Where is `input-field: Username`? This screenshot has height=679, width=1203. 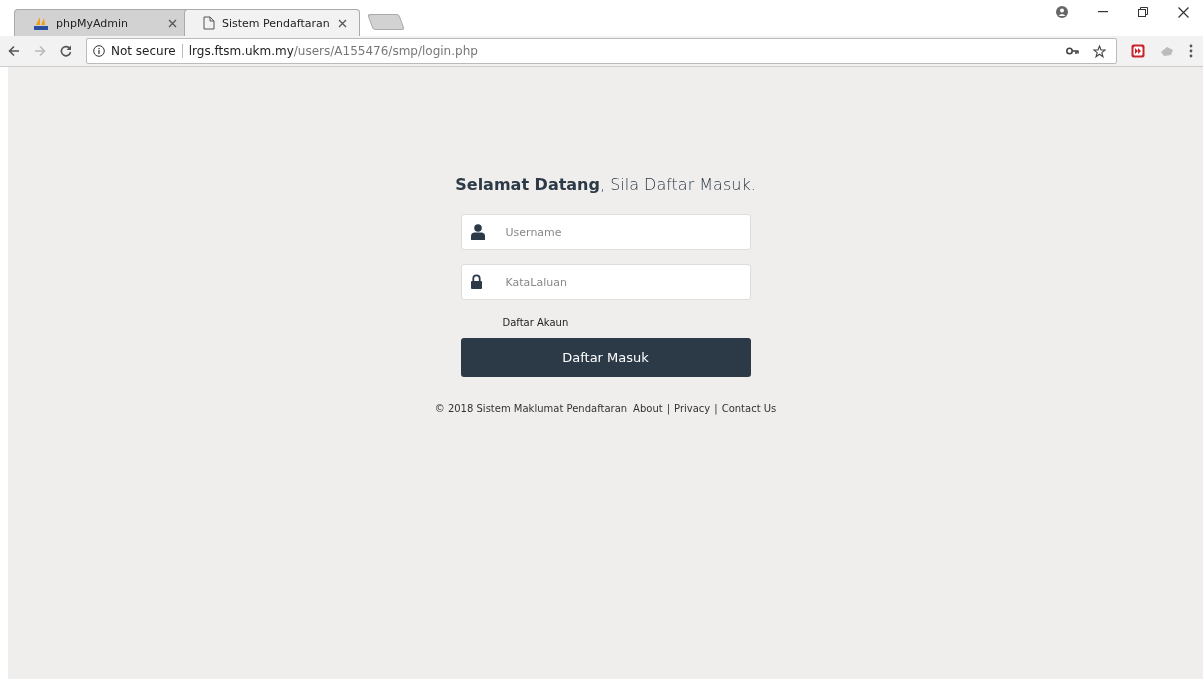 input-field: Username is located at coordinates (605, 232).